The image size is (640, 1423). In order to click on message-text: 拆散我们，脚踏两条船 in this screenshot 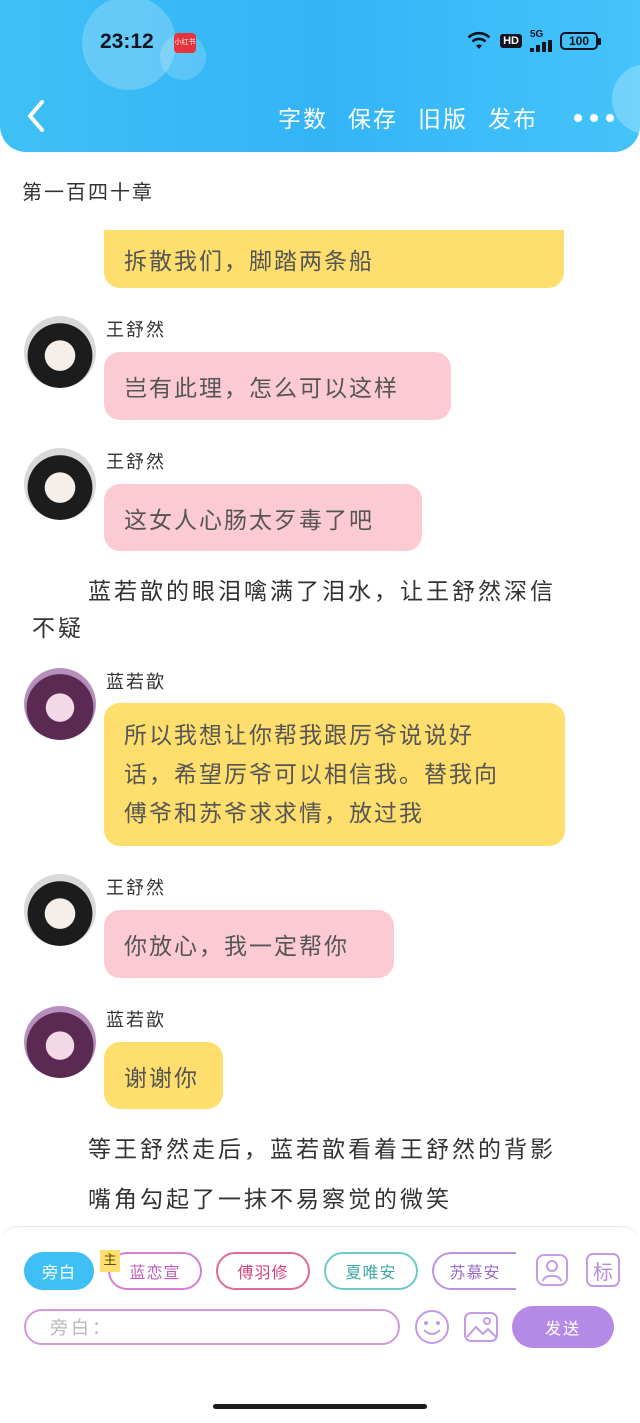, I will do `click(249, 262)`.